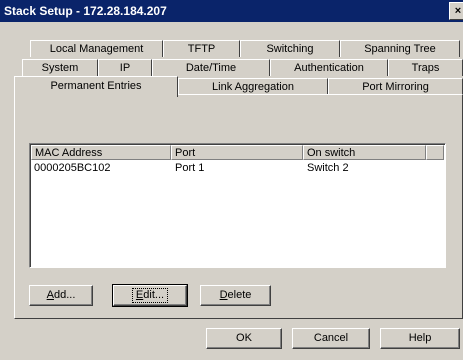 The height and width of the screenshot is (360, 463). What do you see at coordinates (395, 86) in the screenshot?
I see `tab-port-mirroring: Port Mirroring` at bounding box center [395, 86].